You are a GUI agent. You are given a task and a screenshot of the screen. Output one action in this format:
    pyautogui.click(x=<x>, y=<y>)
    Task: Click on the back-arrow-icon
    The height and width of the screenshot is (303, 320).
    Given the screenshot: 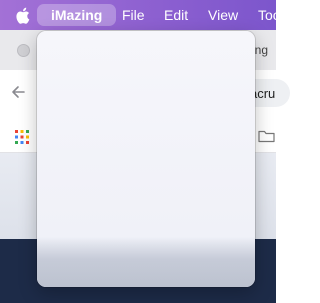 What is the action you would take?
    pyautogui.click(x=18, y=92)
    